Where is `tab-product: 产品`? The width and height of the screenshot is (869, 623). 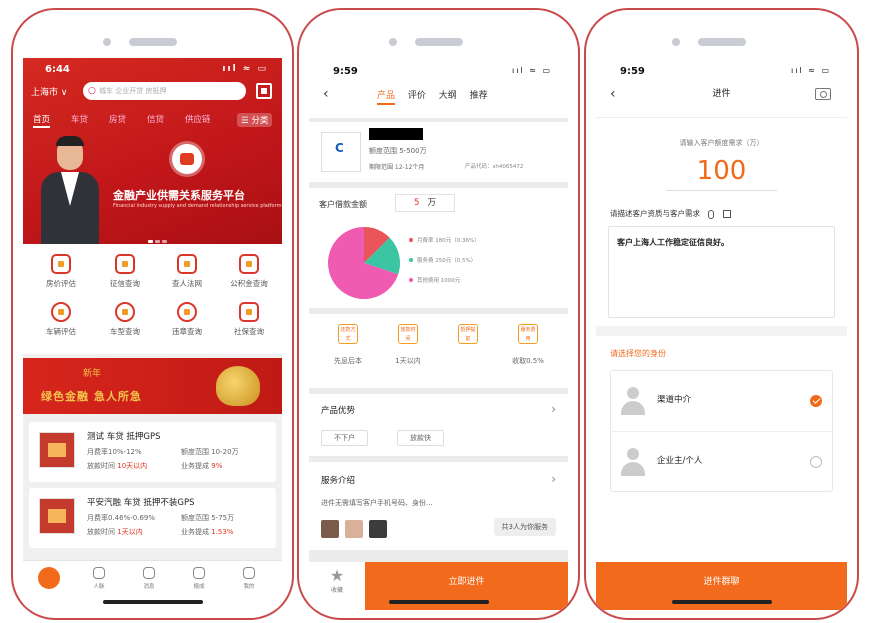
tab-product: 产品 is located at coordinates (386, 96).